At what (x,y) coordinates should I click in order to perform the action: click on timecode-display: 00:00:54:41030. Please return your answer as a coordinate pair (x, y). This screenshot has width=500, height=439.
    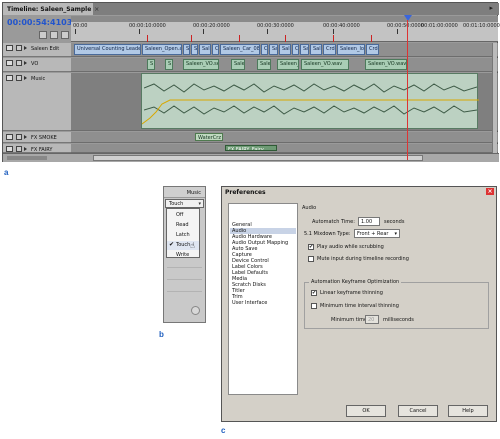
    Looking at the image, I should click on (42, 22).